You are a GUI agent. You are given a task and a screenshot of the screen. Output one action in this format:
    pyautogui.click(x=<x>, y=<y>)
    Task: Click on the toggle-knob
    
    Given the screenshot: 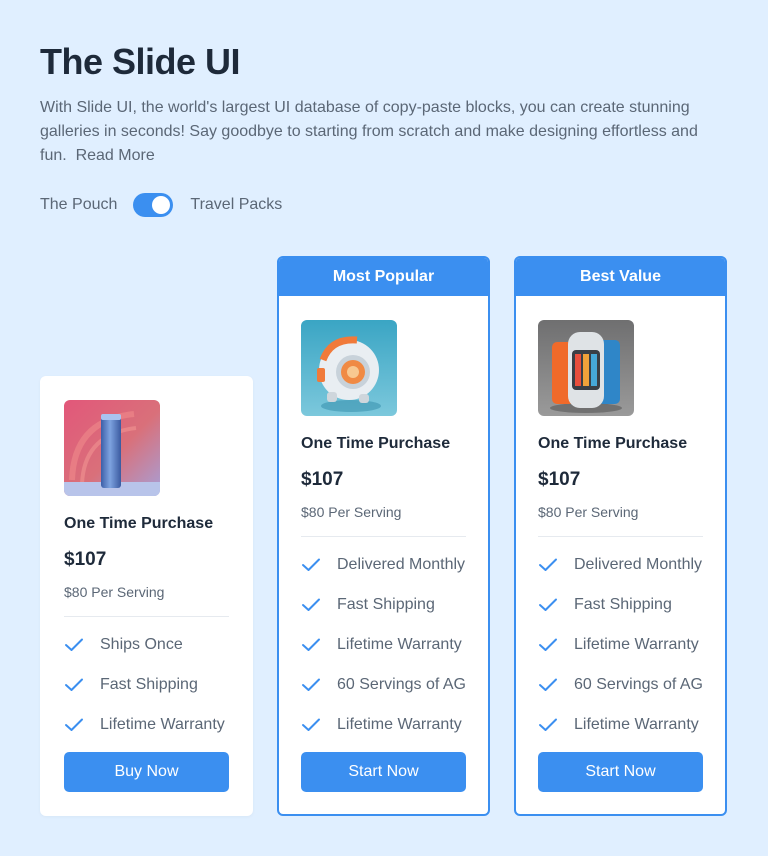 What is the action you would take?
    pyautogui.click(x=161, y=205)
    